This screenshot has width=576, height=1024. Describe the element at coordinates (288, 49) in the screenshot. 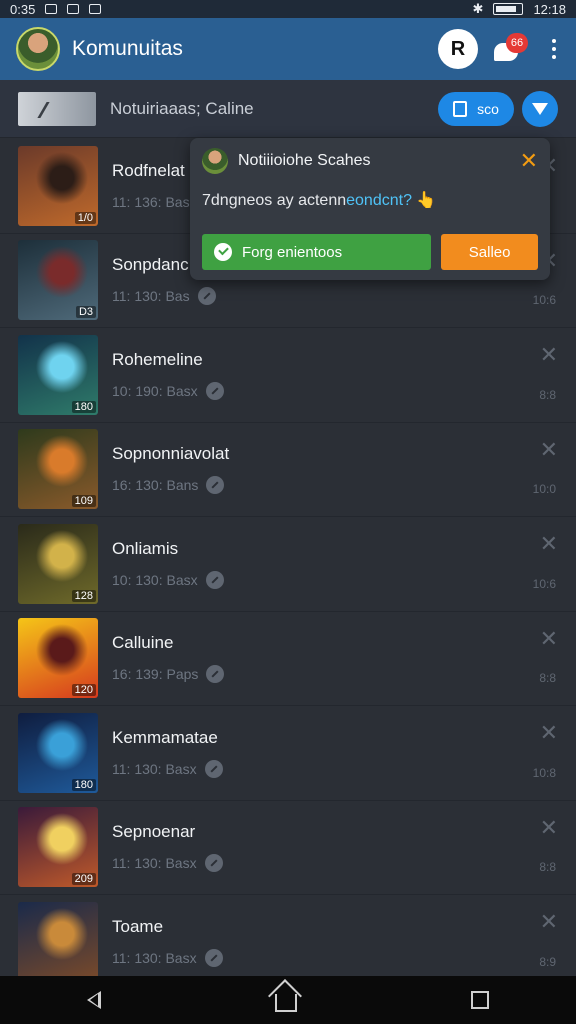

I see `app-header: Komunuitas R 66` at that location.